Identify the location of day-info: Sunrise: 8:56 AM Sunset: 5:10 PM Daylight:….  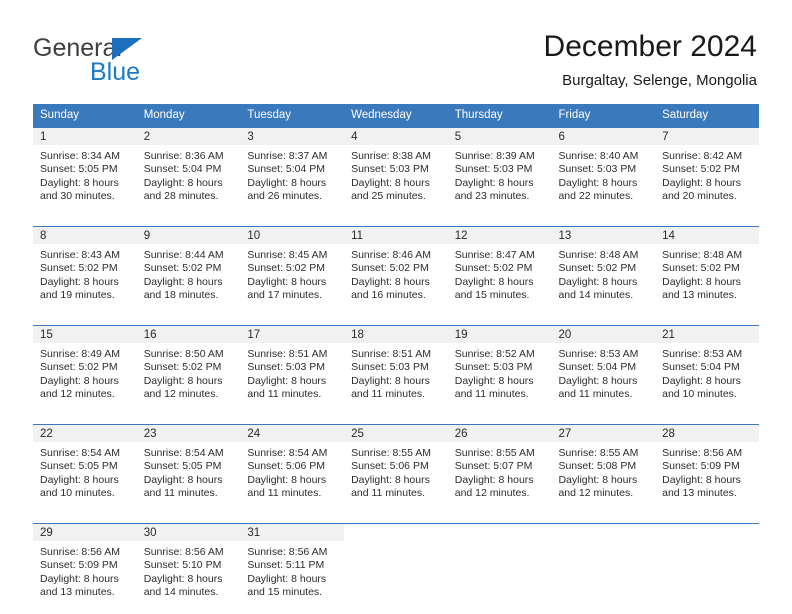
(189, 570).